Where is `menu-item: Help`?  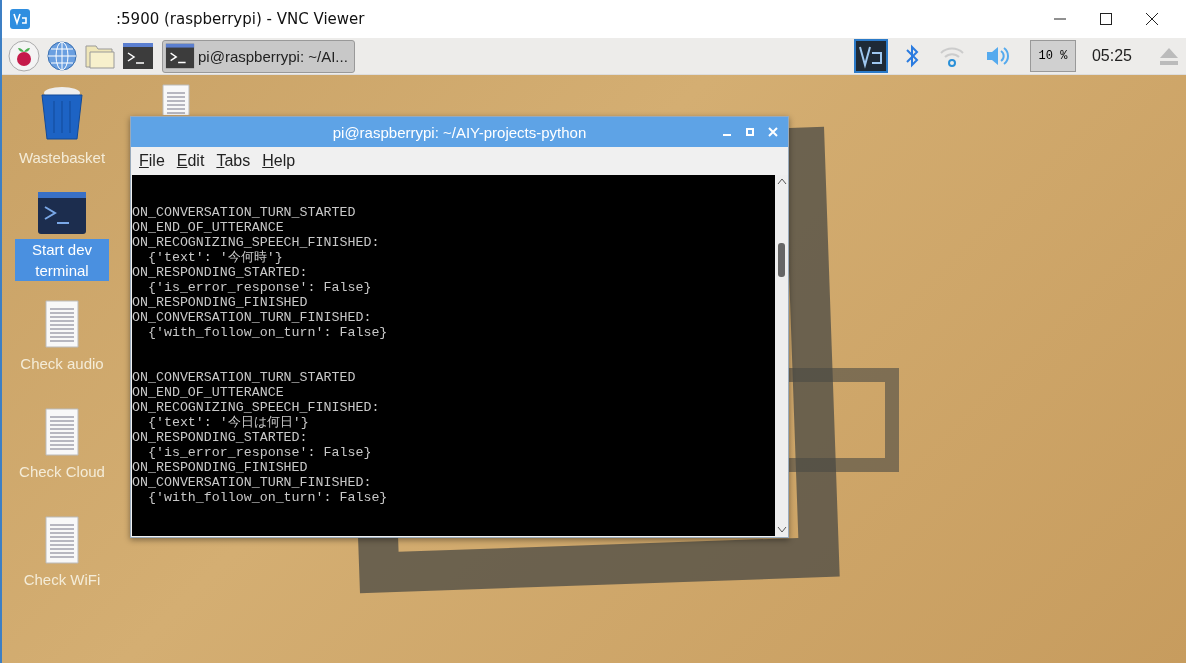
menu-item: Help is located at coordinates (279, 161).